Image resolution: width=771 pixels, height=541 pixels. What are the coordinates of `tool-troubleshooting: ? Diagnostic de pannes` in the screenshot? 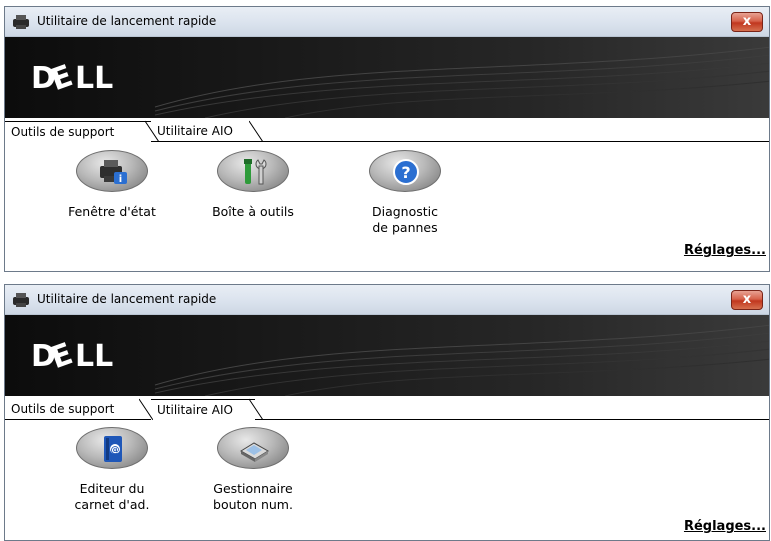 It's located at (405, 193).